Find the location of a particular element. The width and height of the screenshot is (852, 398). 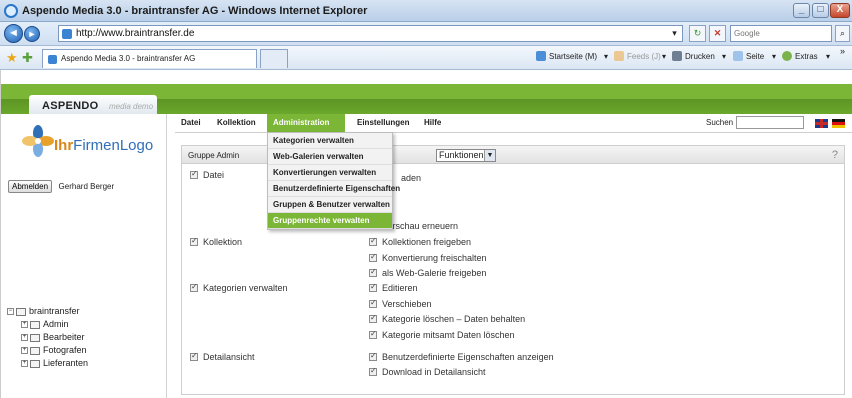

group-checkbox-label: Kollektion is located at coordinates (223, 242).